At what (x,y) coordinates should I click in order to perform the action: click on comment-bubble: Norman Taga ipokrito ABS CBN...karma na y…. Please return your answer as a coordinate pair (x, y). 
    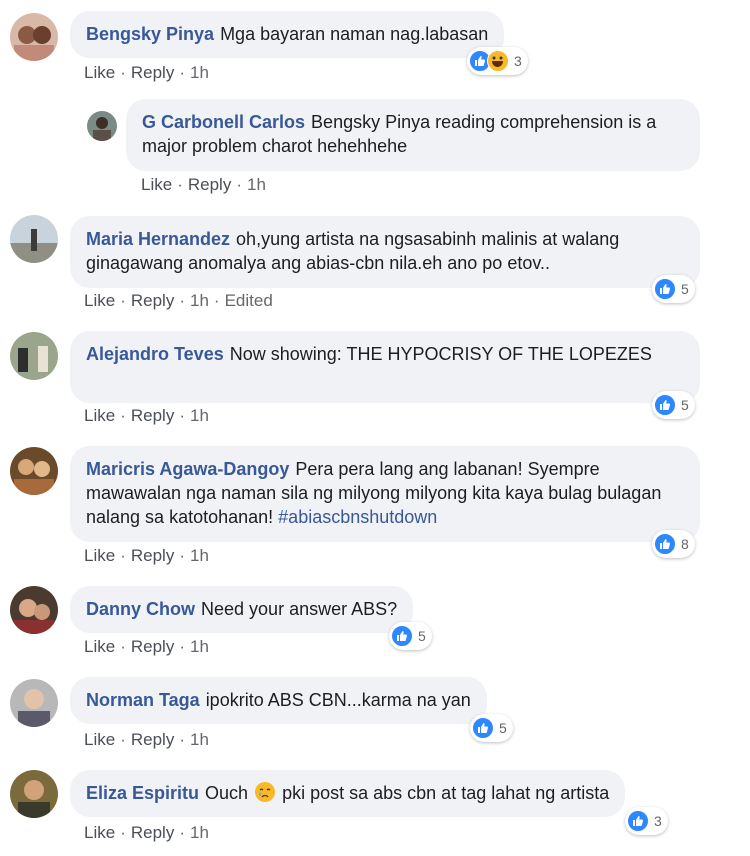
    Looking at the image, I should click on (278, 700).